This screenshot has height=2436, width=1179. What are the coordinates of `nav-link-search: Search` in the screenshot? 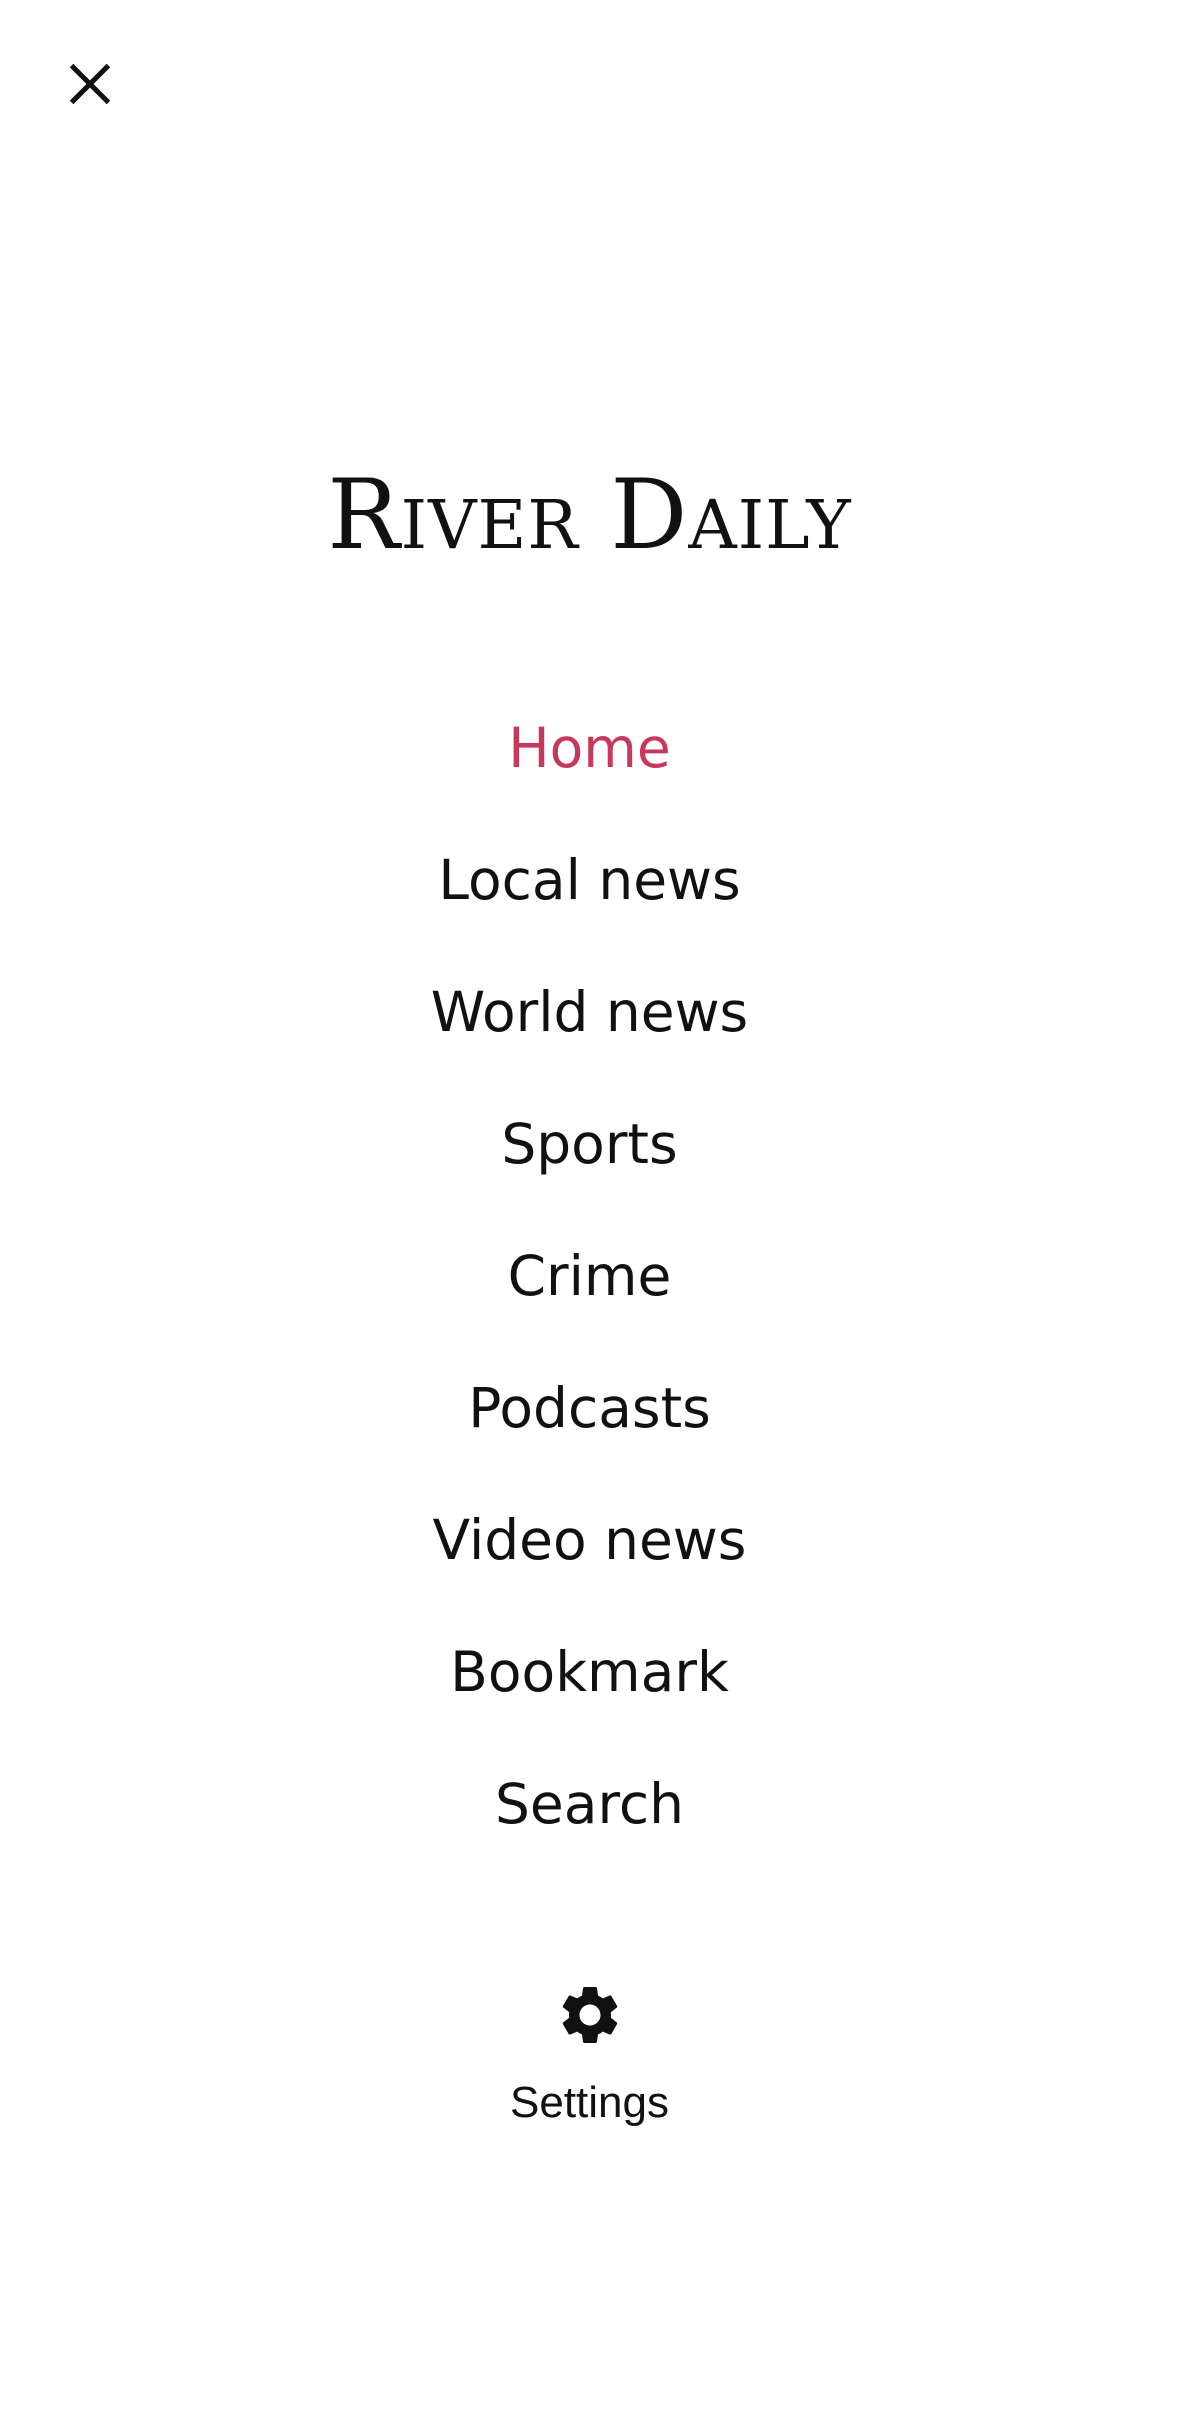 It's located at (589, 1804).